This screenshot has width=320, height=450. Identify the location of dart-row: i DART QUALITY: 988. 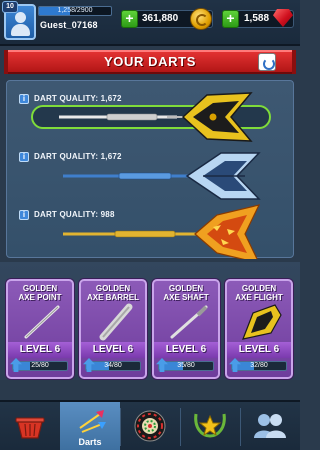
(151, 230).